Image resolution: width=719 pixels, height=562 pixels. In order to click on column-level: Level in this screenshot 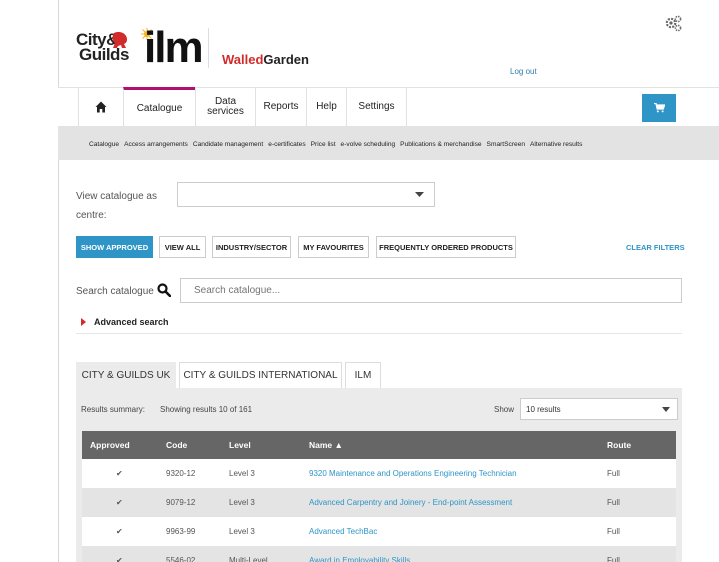, I will do `click(240, 445)`.